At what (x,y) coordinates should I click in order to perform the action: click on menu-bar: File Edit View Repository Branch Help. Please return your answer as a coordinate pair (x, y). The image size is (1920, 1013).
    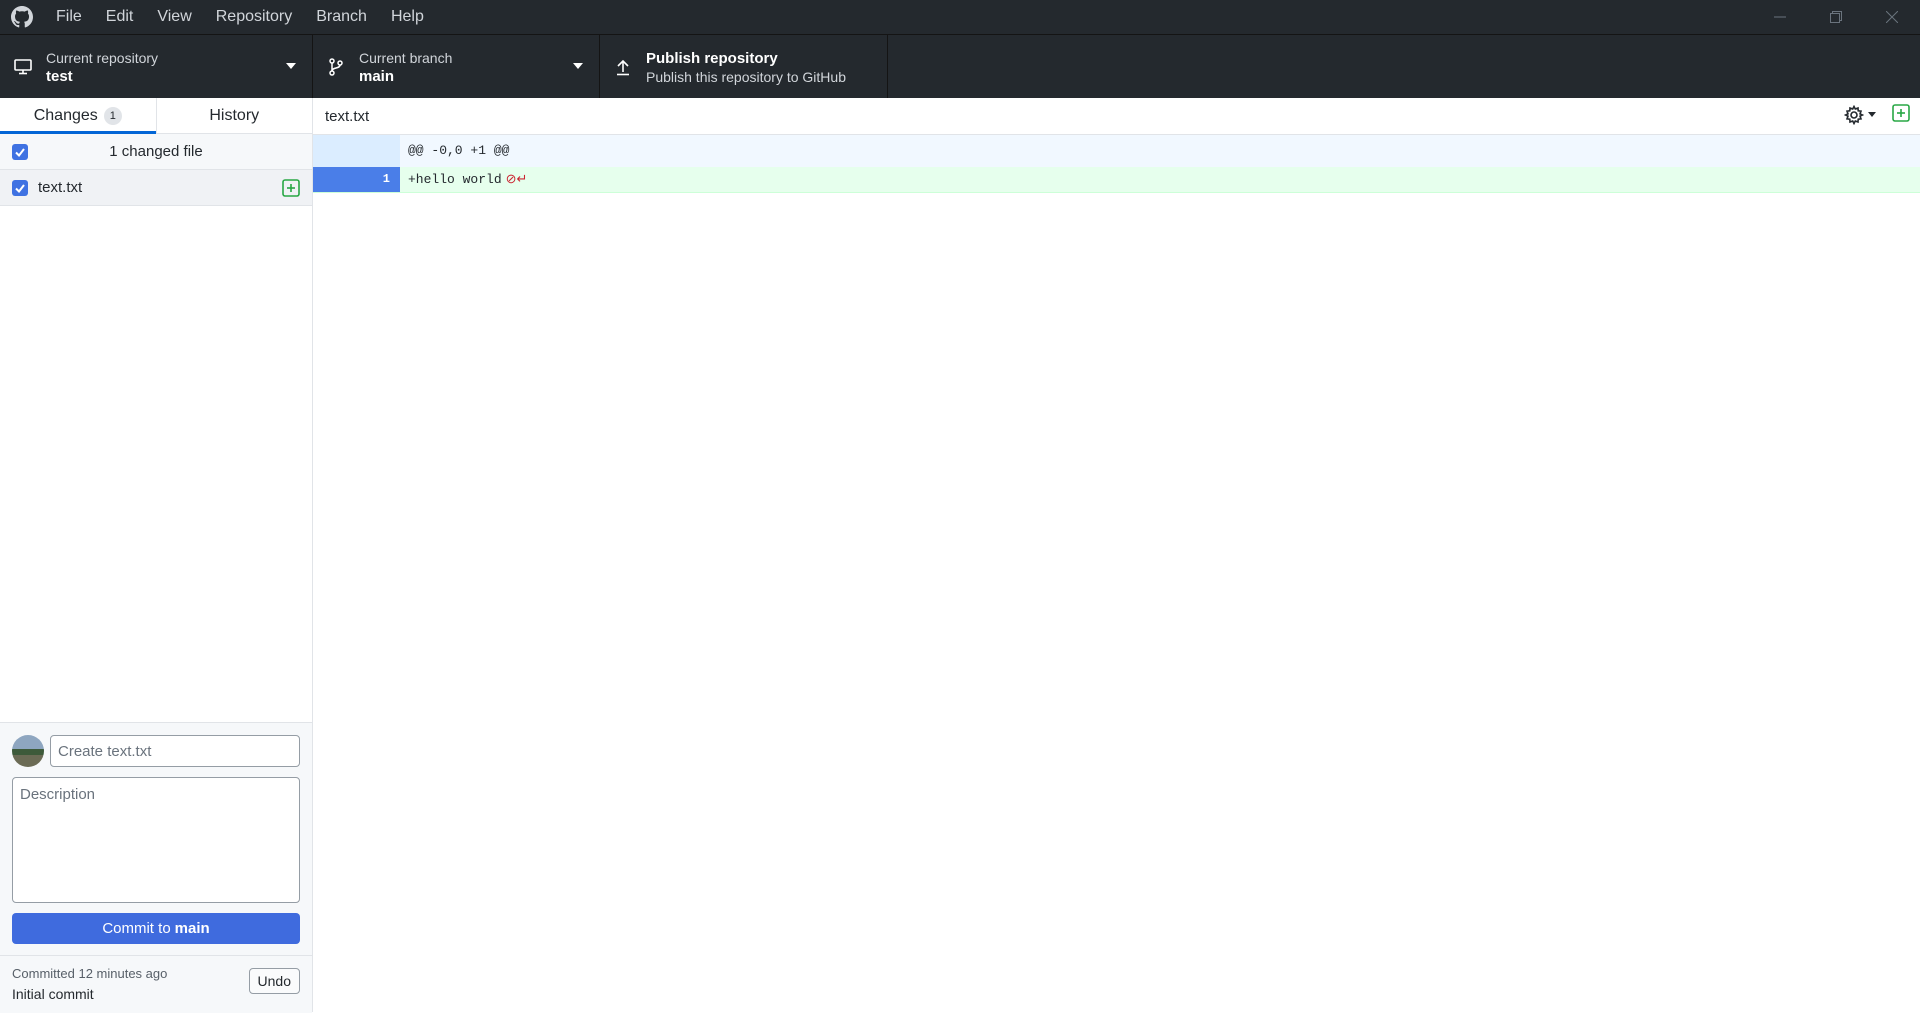
    Looking at the image, I should click on (240, 17).